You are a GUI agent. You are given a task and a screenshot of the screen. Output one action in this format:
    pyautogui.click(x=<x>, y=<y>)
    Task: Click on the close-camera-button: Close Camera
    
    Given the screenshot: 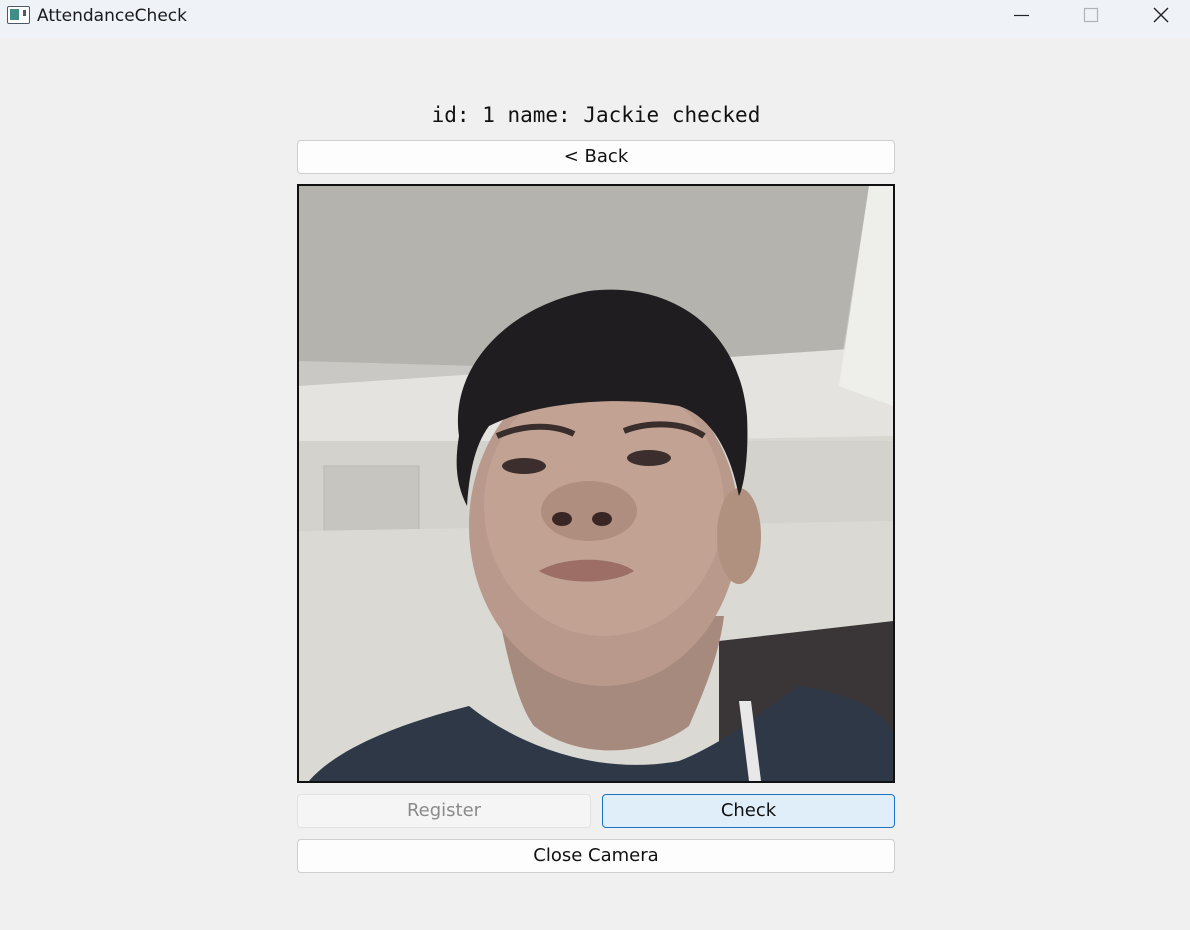 What is the action you would take?
    pyautogui.click(x=596, y=856)
    